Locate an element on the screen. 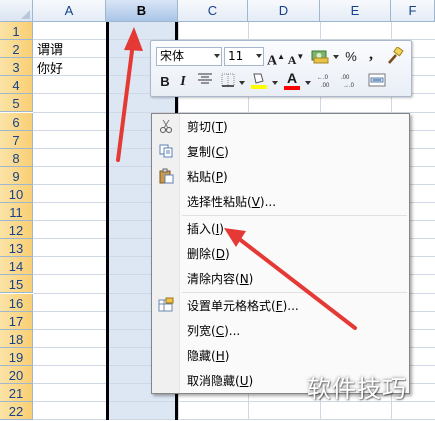  menu-item-label: 插入(I) is located at coordinates (205, 229).